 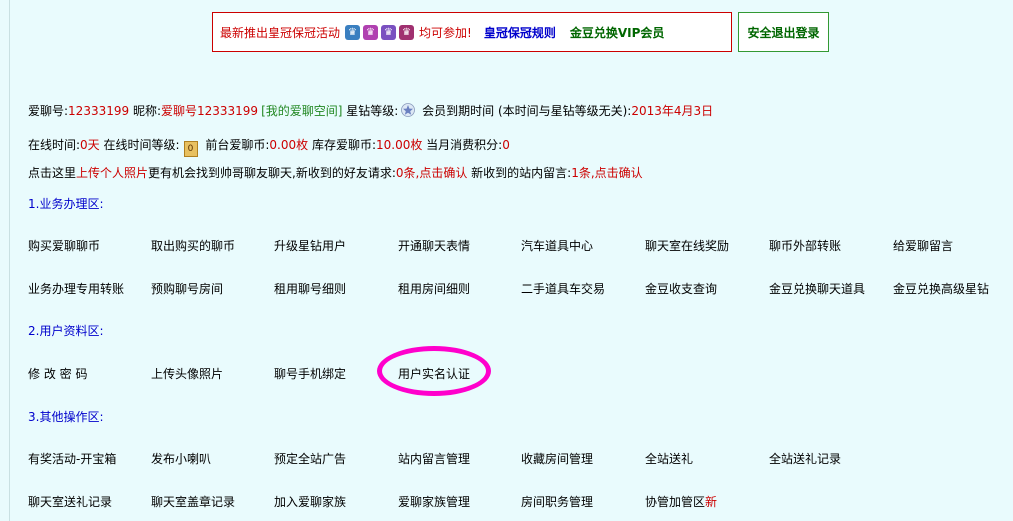 I want to click on menu-link: 站内留言管理, so click(x=434, y=458).